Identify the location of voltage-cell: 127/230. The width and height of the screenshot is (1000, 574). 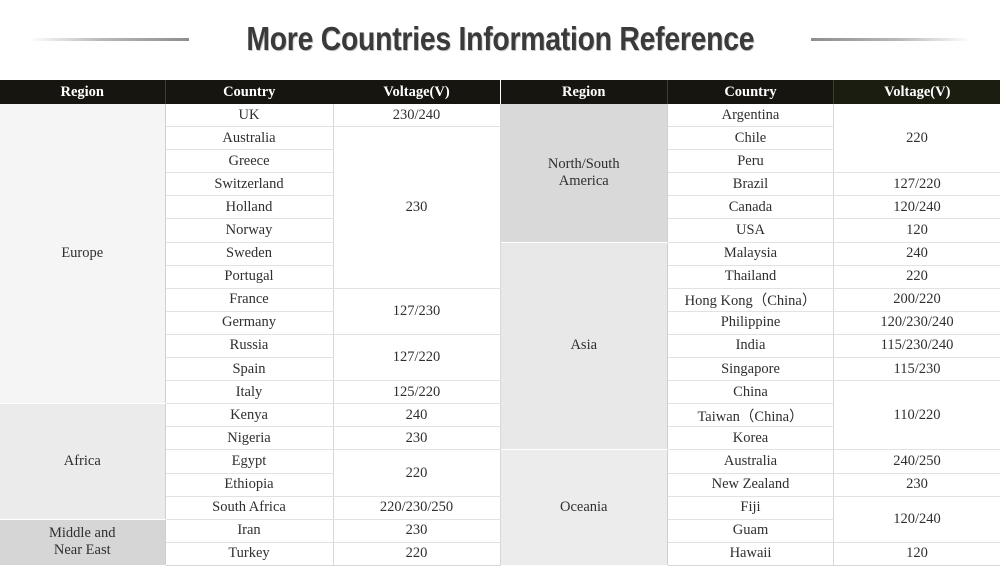
(417, 311).